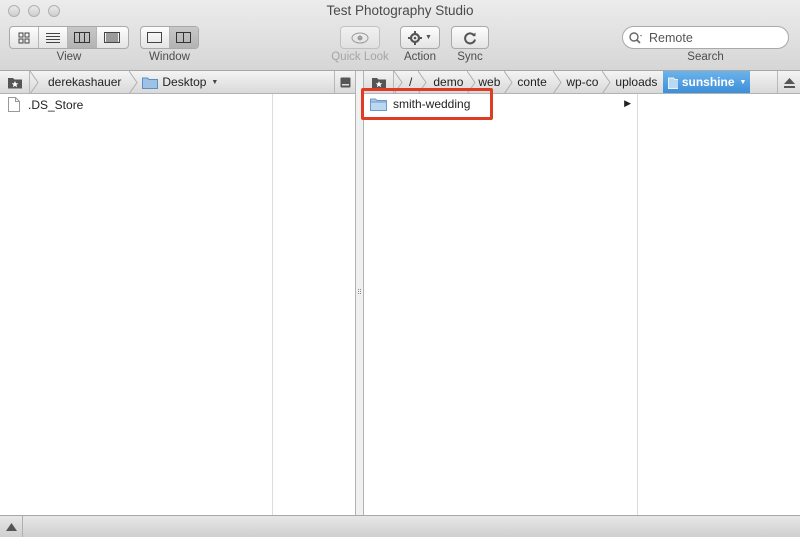 This screenshot has width=800, height=537. I want to click on coverflow-icon, so click(111, 37).